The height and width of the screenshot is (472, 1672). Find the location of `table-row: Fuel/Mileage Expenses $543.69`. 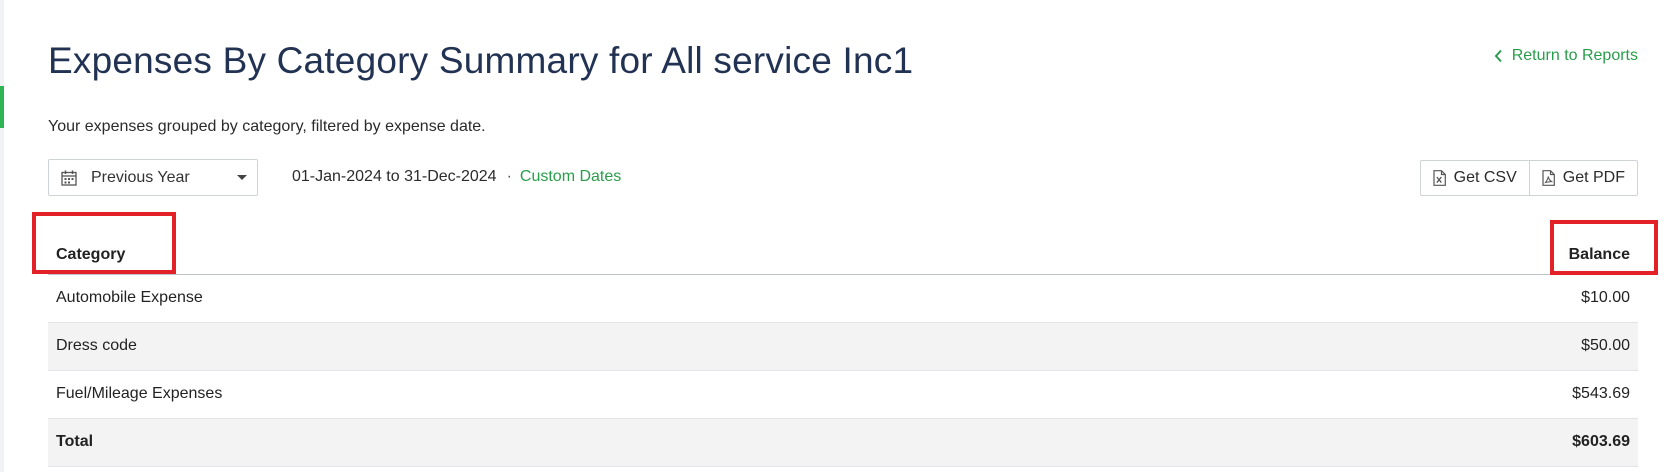

table-row: Fuel/Mileage Expenses $543.69 is located at coordinates (843, 394).